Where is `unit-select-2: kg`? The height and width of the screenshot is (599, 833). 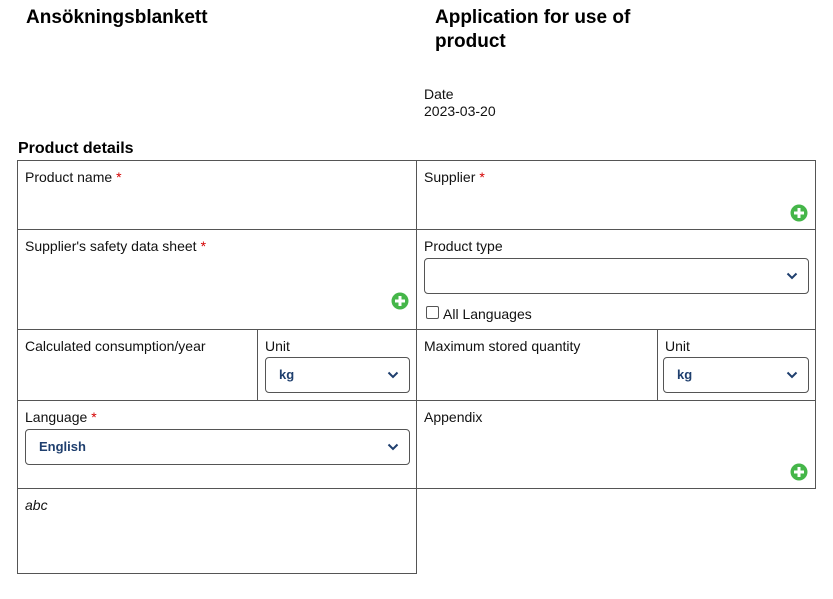
unit-select-2: kg is located at coordinates (736, 375).